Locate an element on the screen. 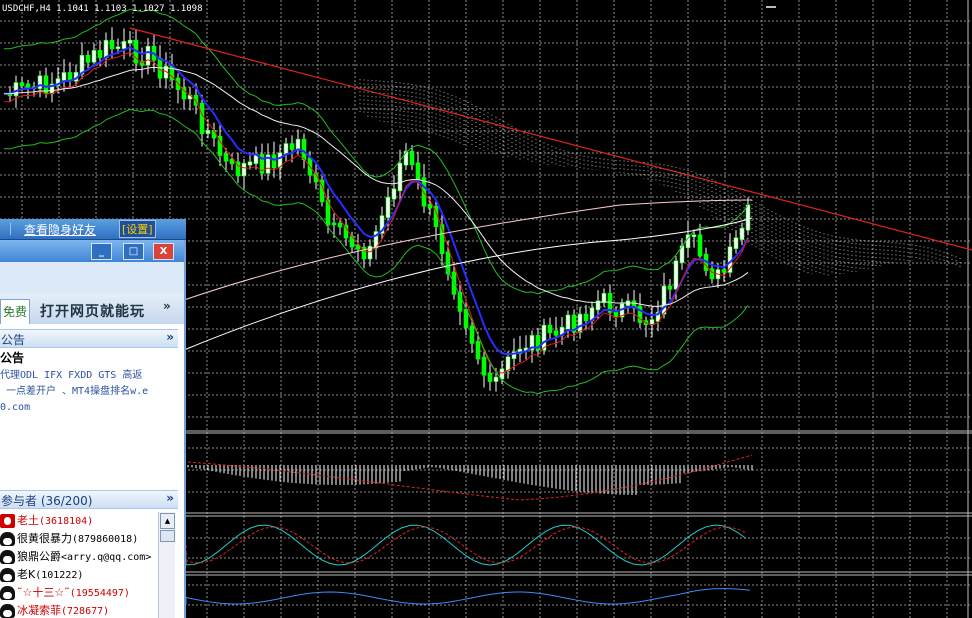 Image resolution: width=972 pixels, height=618 pixels. announcement-line-2: 一点差开户 、MT4操盘排名w.e is located at coordinates (77, 391).